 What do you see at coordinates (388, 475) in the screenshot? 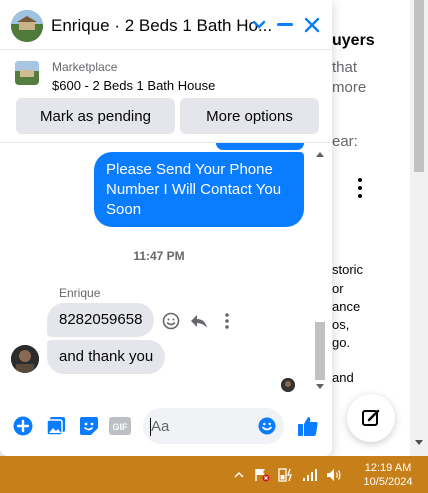
I see `system-clock: 12:19 AM 10/5/2024` at bounding box center [388, 475].